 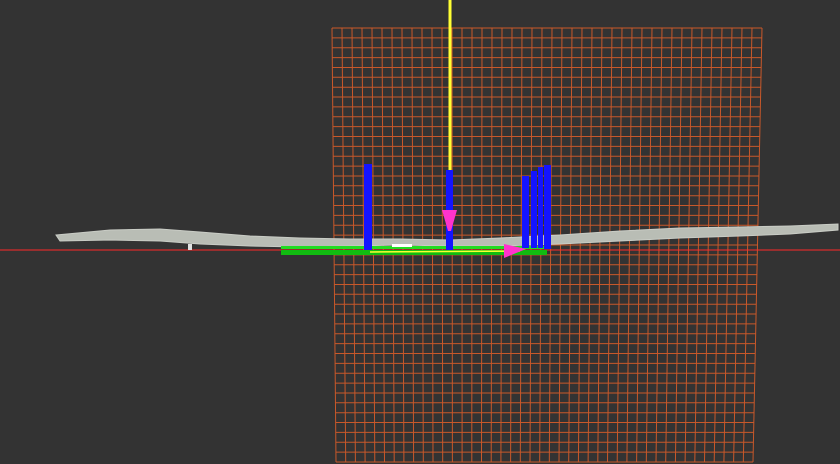 I want to click on trajectory-highlight, so click(x=402, y=245).